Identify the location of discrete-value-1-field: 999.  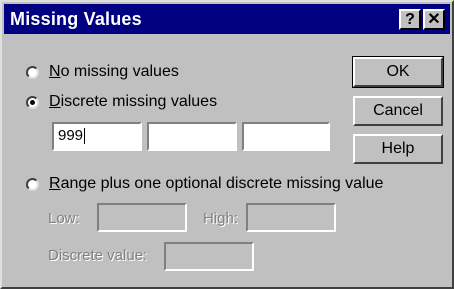
(97, 136).